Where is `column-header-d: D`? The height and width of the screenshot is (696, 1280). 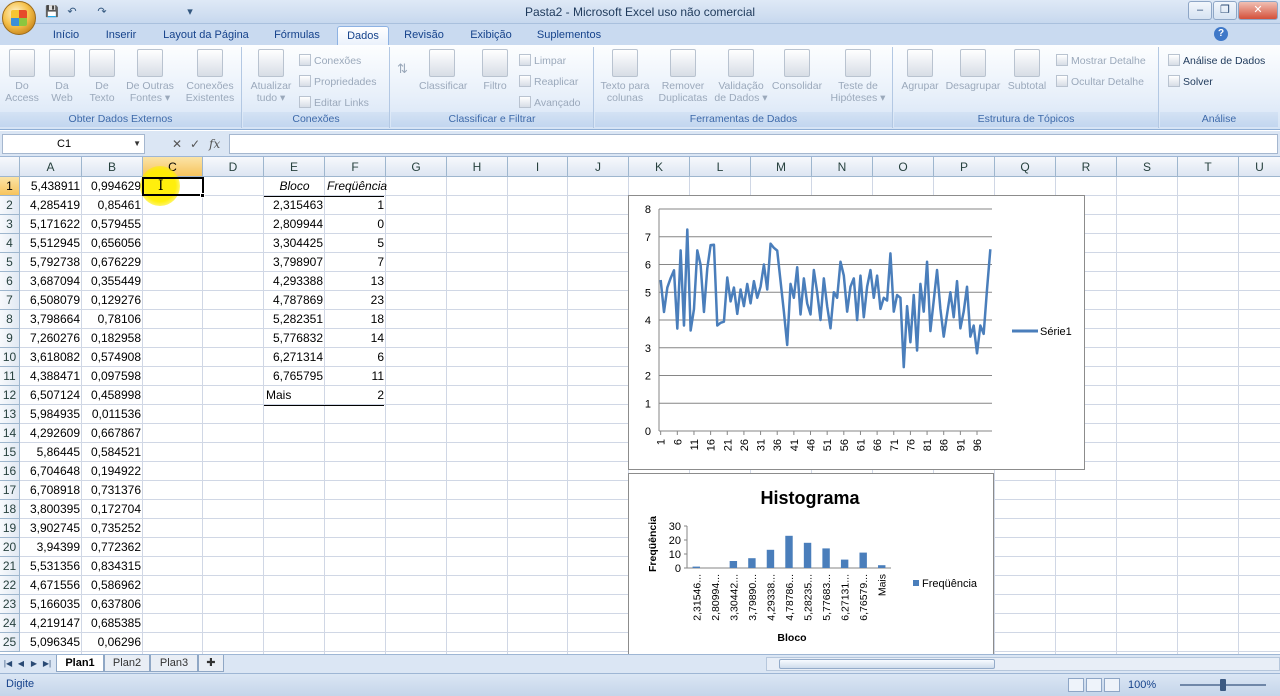
column-header-d: D is located at coordinates (233, 167).